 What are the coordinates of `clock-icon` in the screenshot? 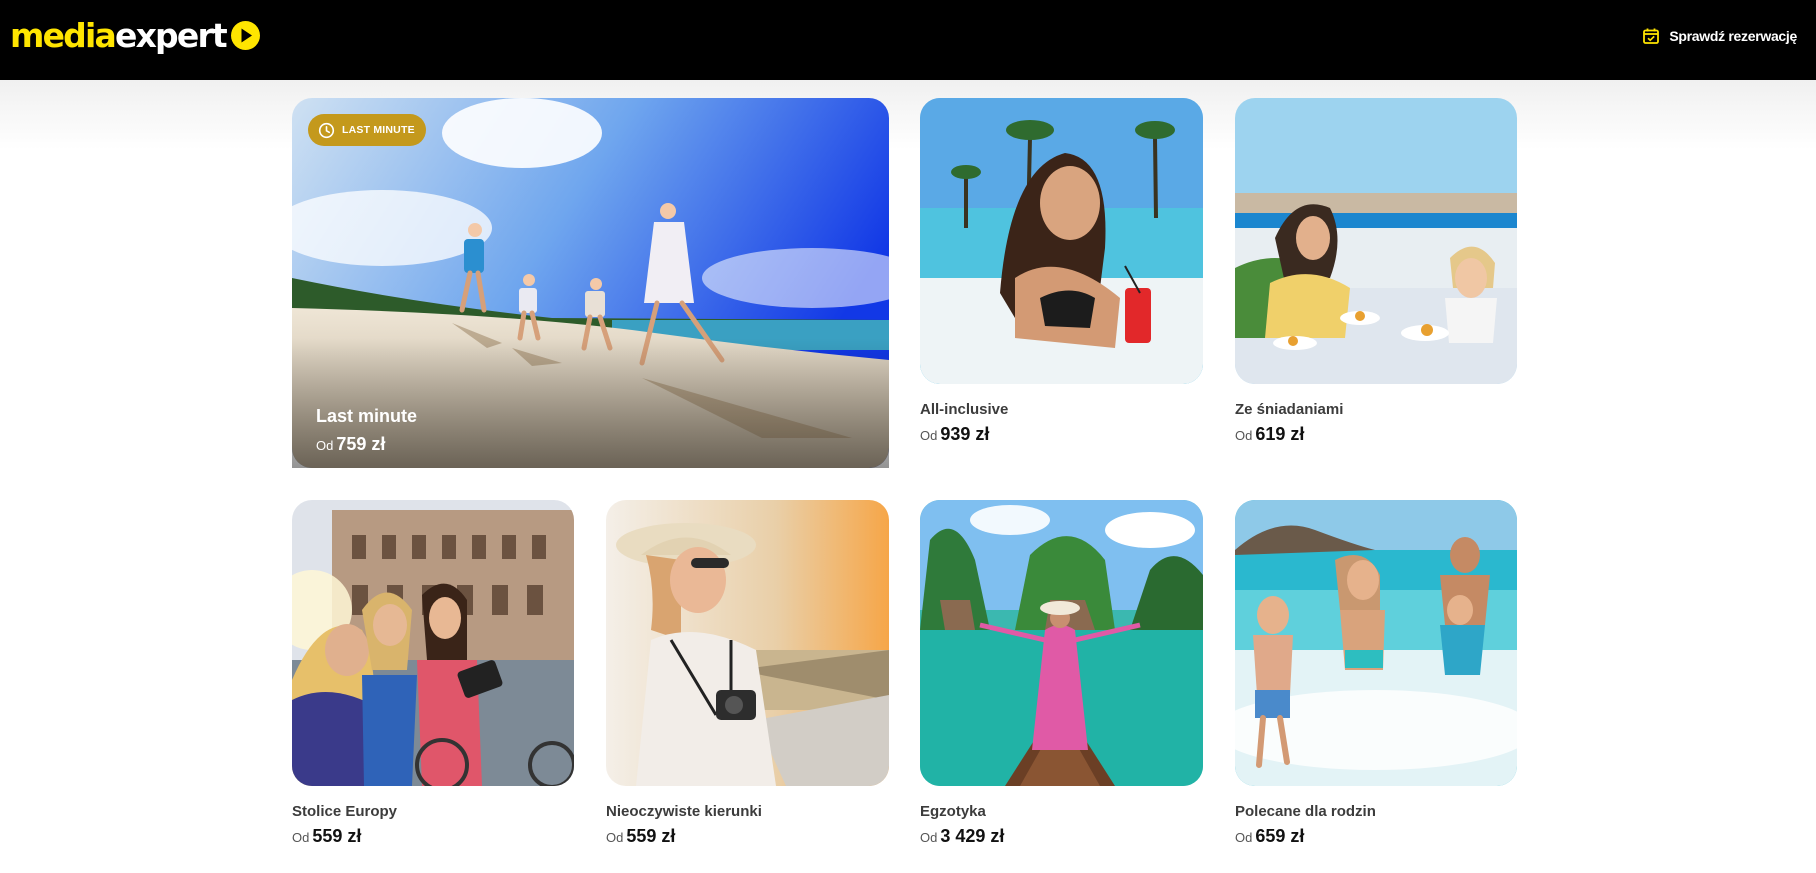 It's located at (326, 130).